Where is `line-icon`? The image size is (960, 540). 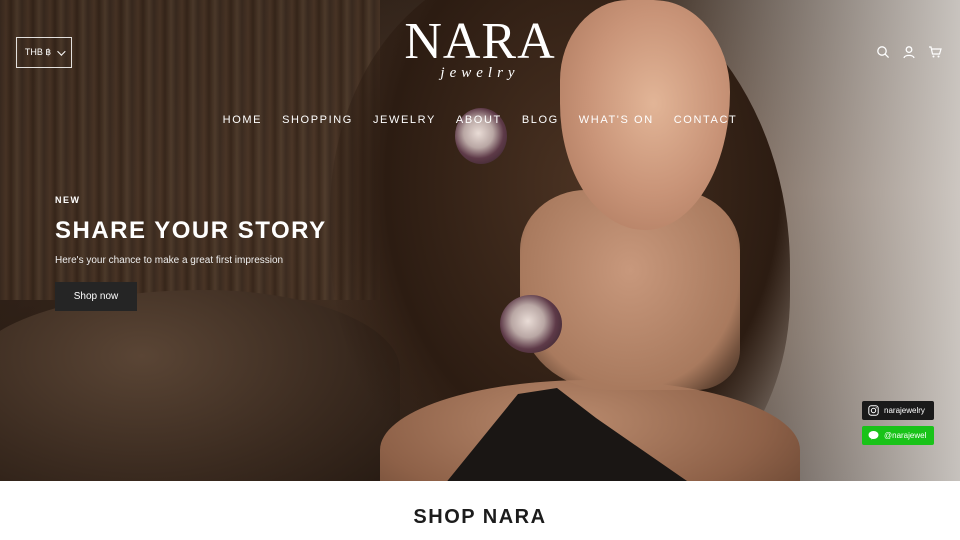
line-icon is located at coordinates (873, 435).